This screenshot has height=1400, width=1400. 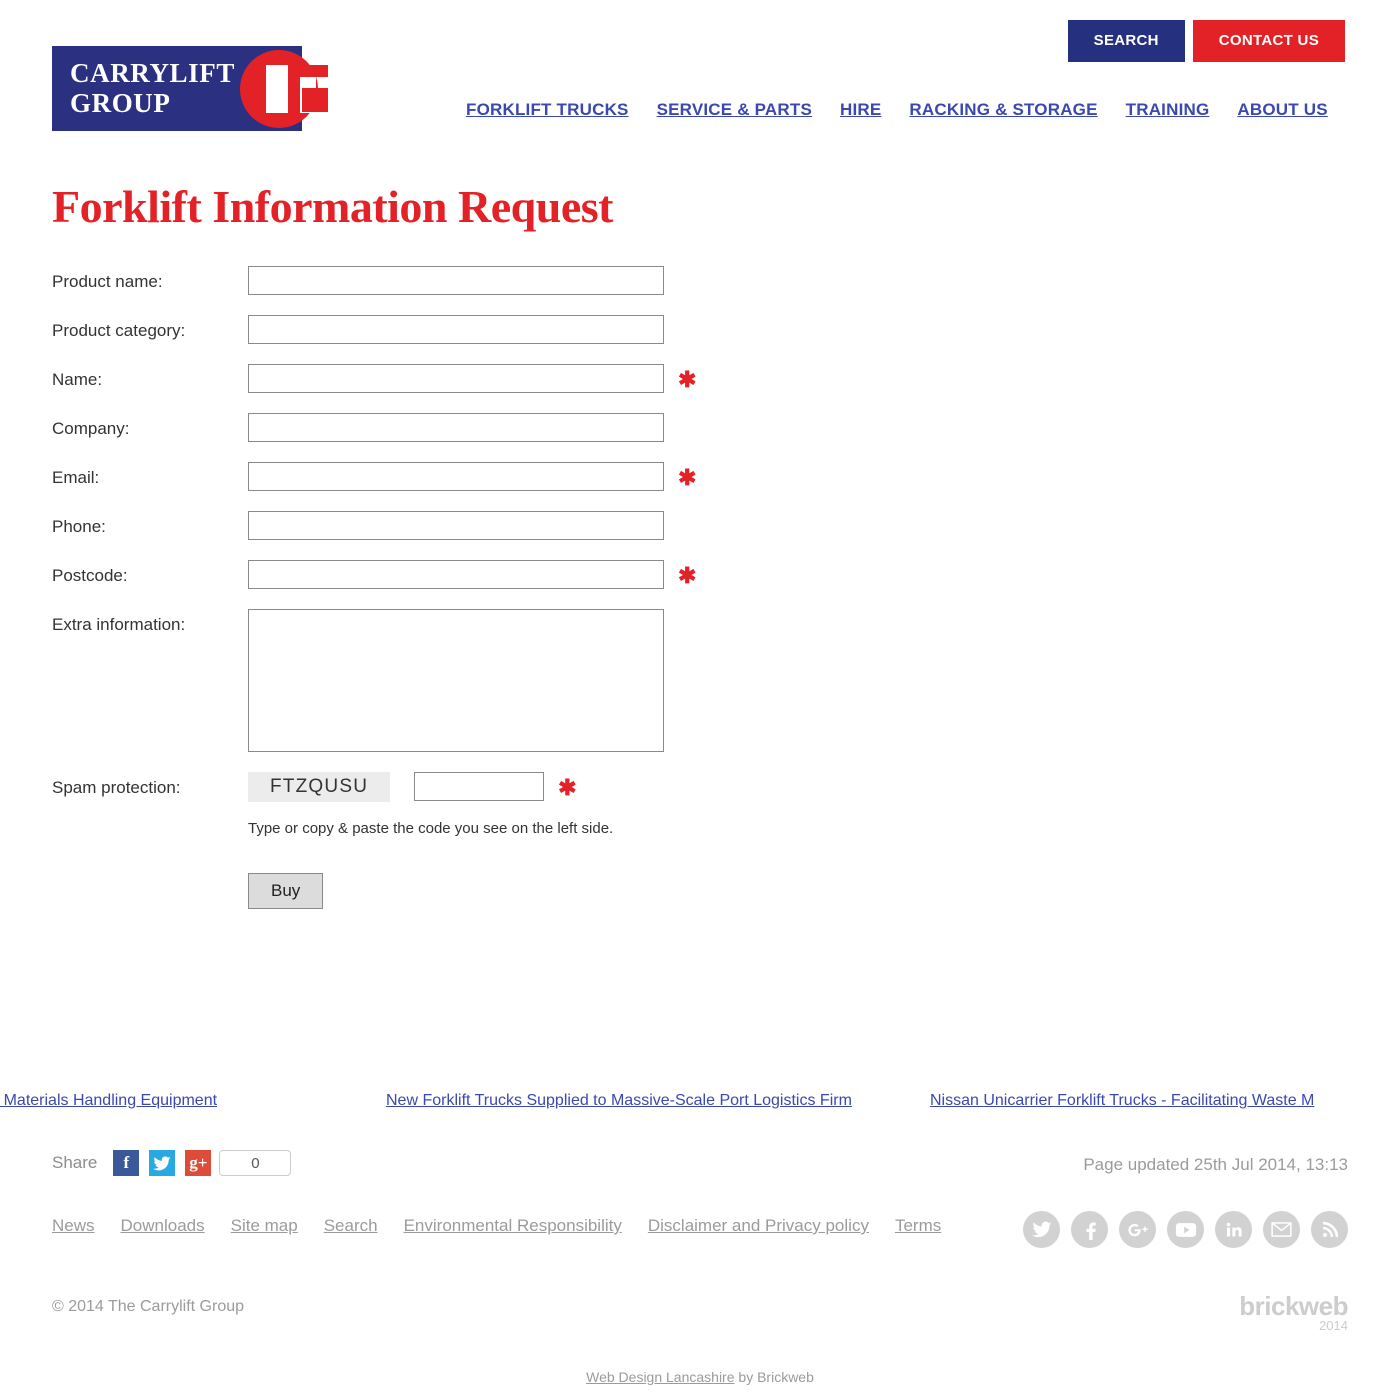 I want to click on form-row-phone: Phone:, so click(x=700, y=525).